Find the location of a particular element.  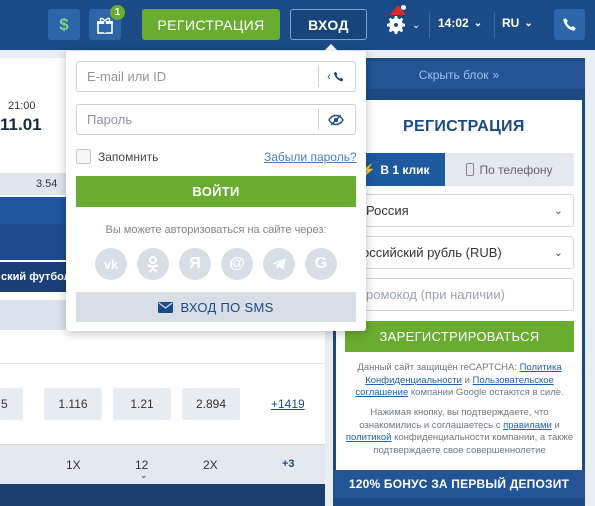

remember-checkbox is located at coordinates (83, 156).